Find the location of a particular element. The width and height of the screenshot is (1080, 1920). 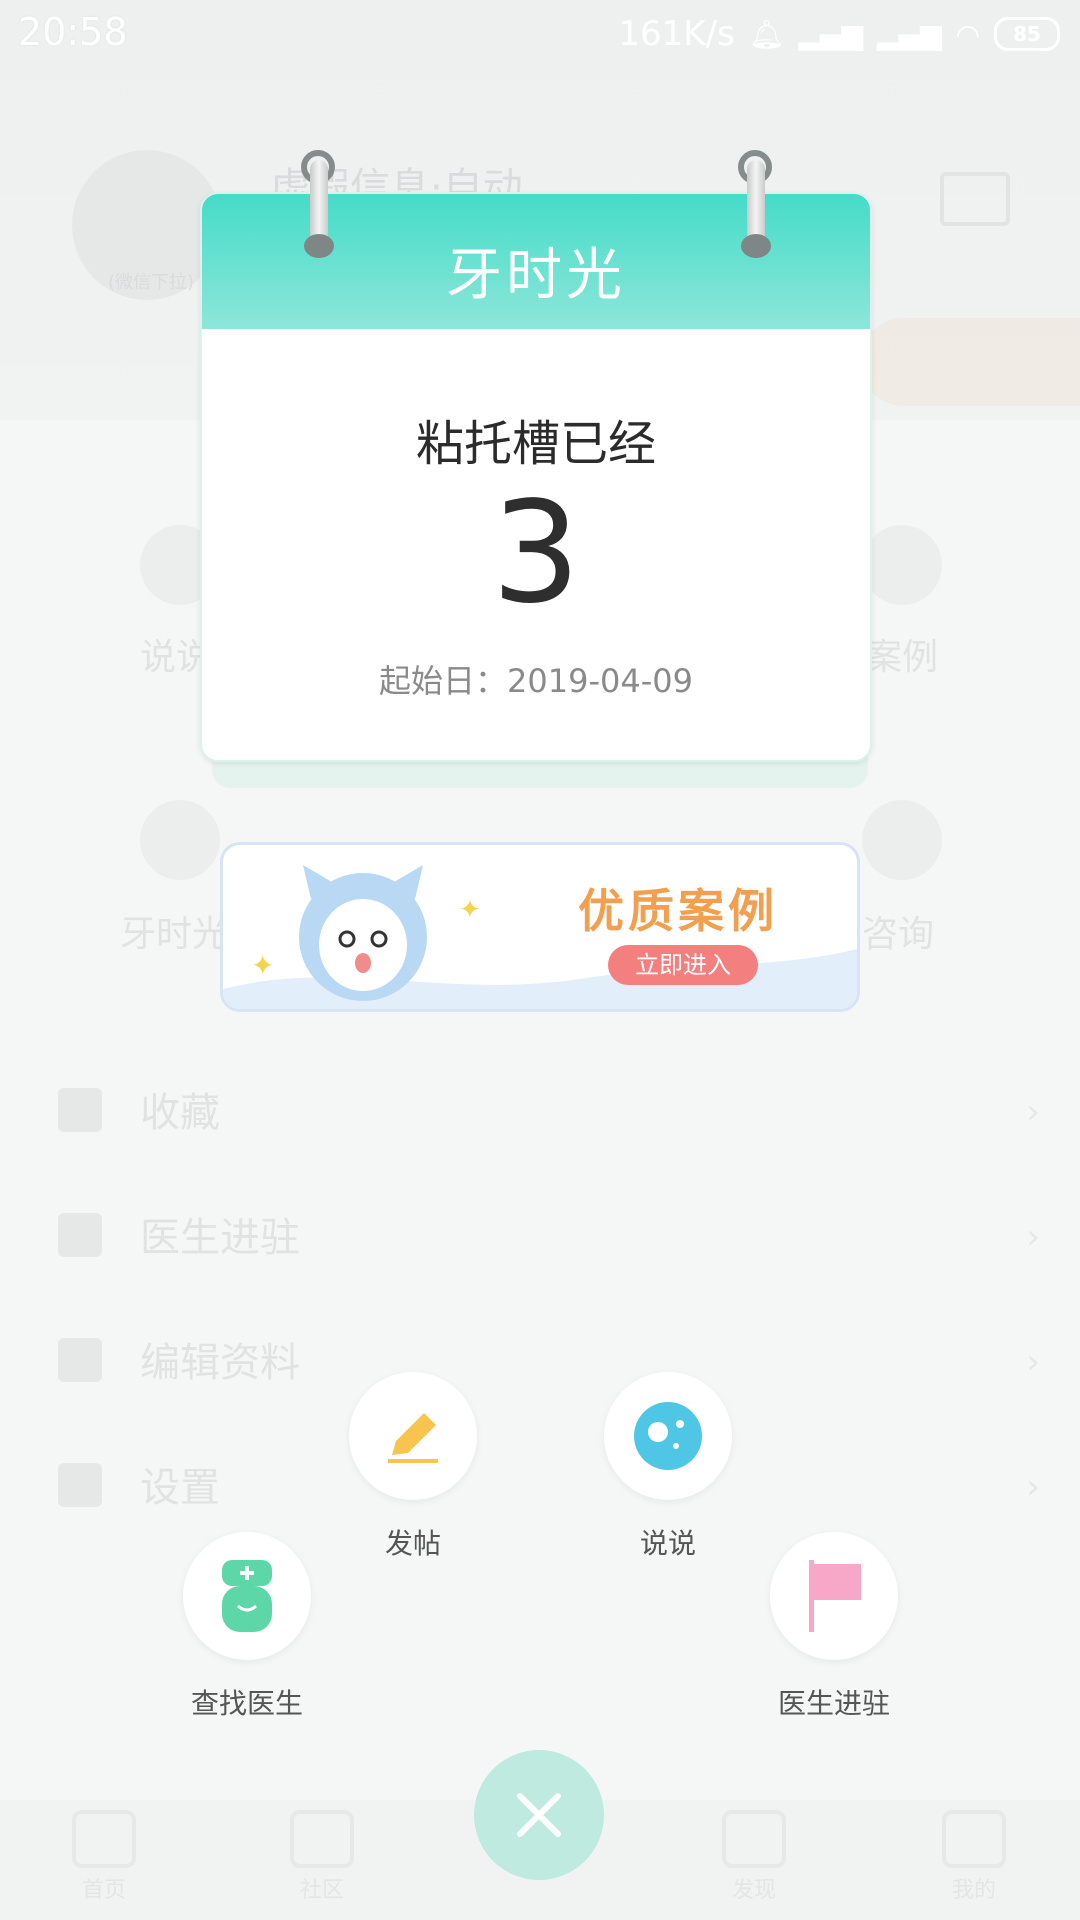

close-button is located at coordinates (539, 1815).